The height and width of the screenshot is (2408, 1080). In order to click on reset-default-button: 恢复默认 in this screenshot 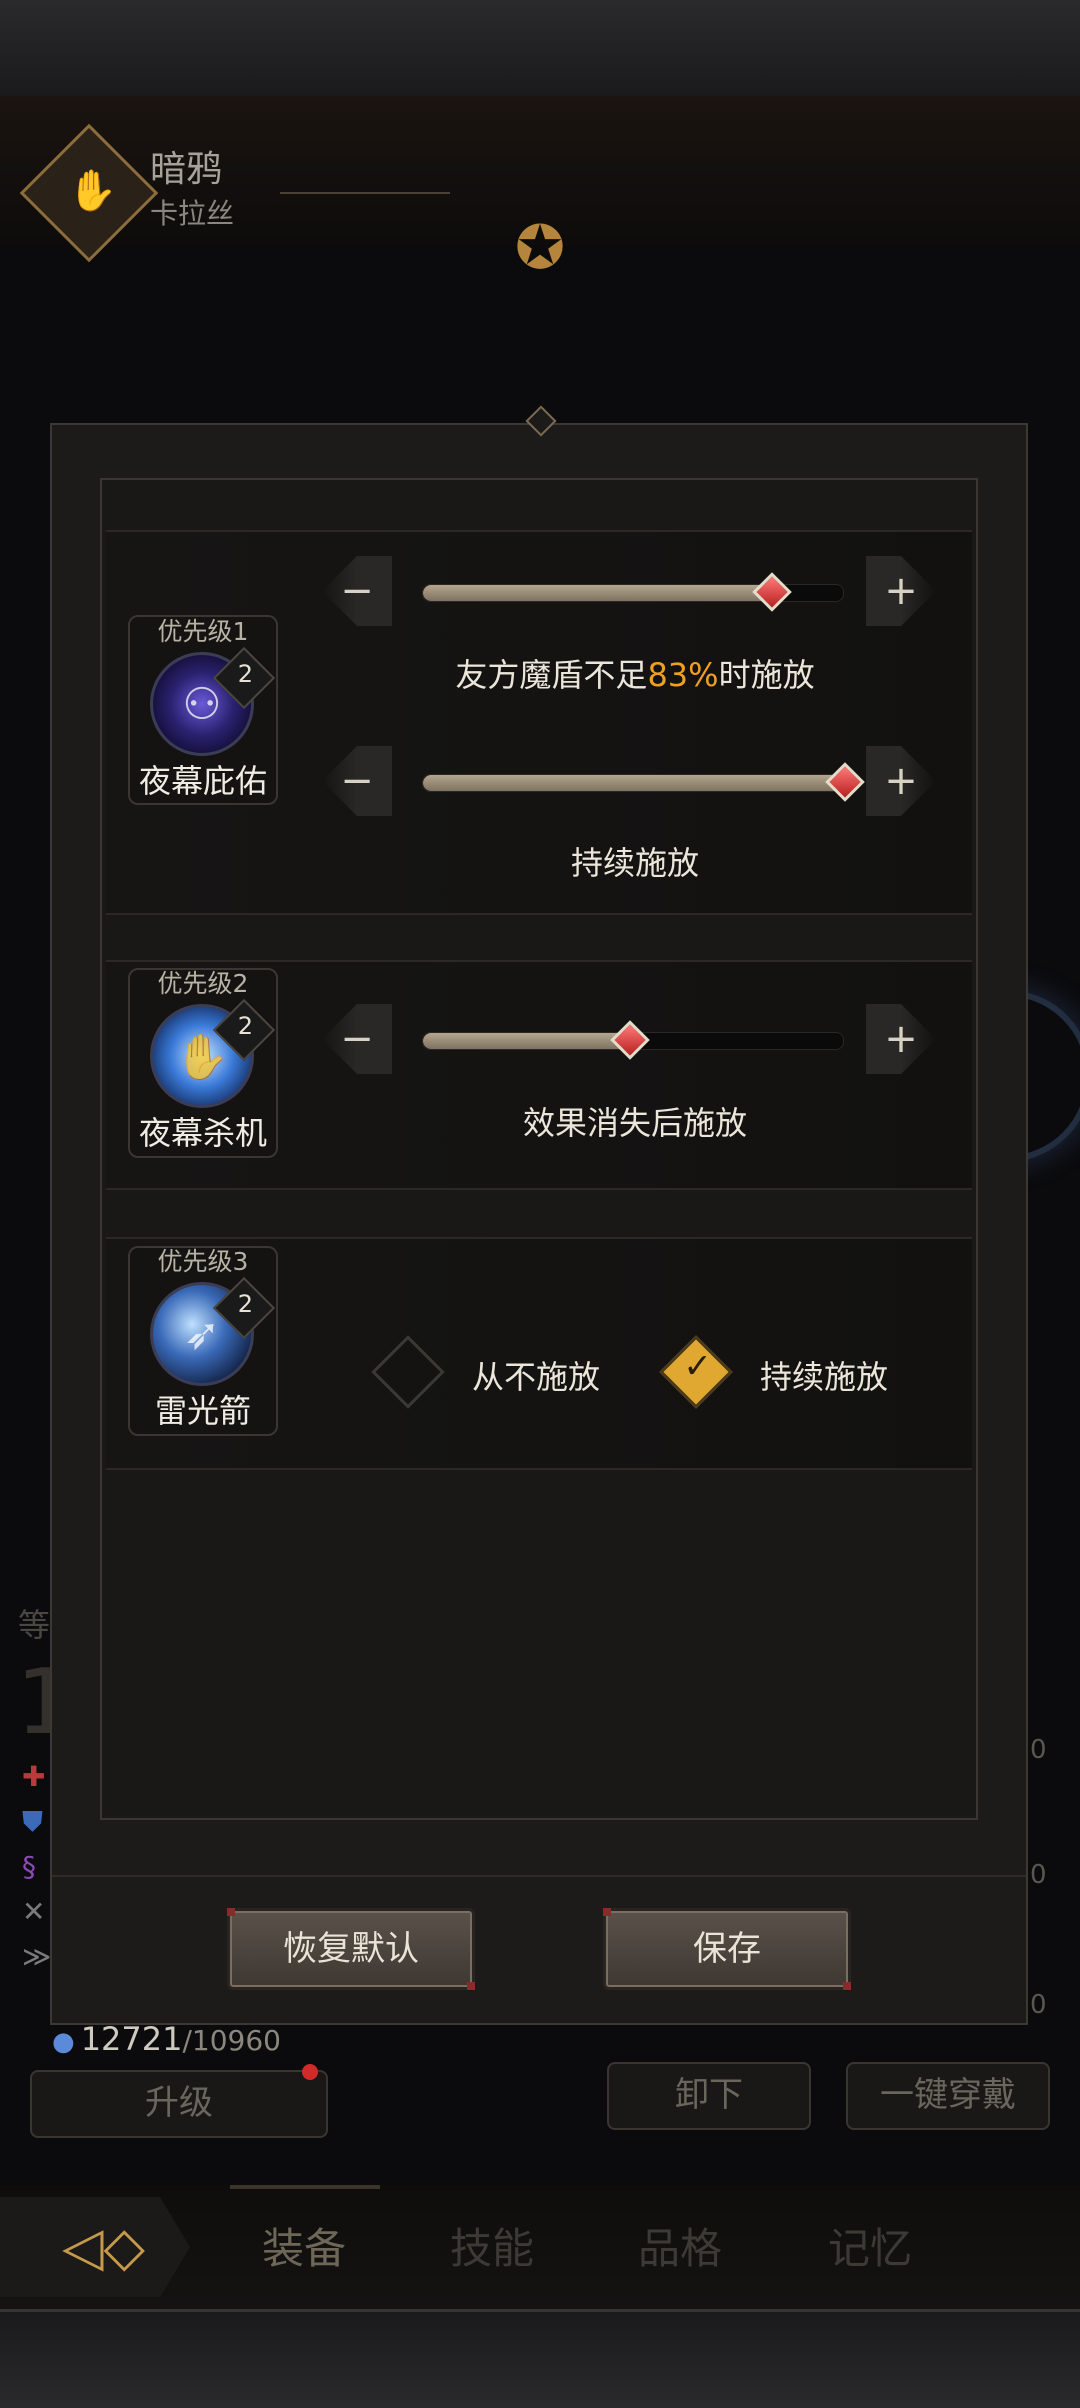, I will do `click(351, 1949)`.